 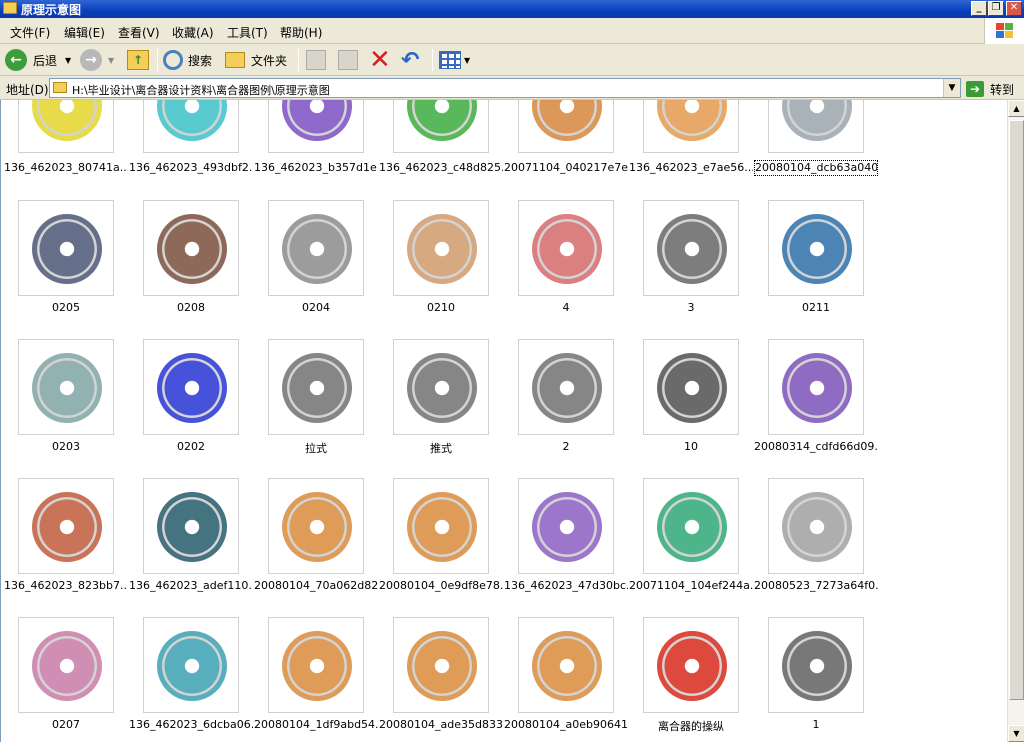 I want to click on file-name-label: 拉式, so click(x=316, y=448).